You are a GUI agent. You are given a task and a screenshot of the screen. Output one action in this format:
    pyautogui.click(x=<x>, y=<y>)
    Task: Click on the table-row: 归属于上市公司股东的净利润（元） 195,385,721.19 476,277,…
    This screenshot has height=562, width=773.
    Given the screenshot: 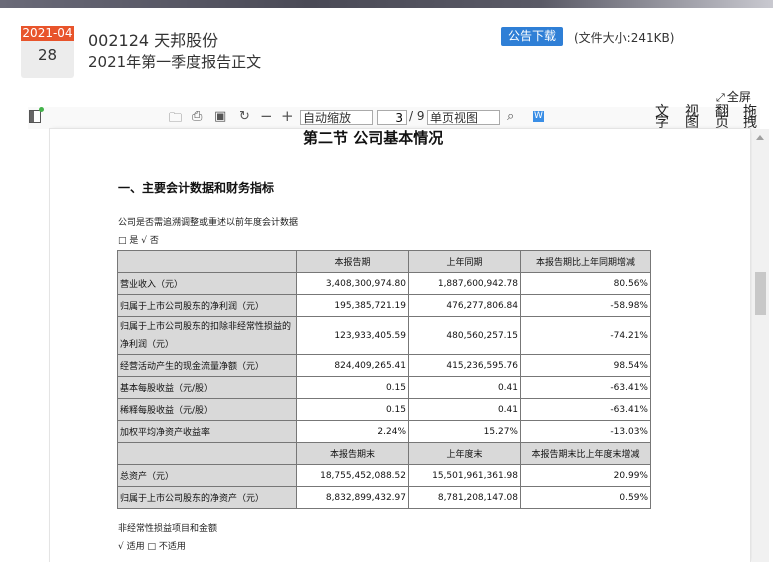 What is the action you would take?
    pyautogui.click(x=384, y=305)
    